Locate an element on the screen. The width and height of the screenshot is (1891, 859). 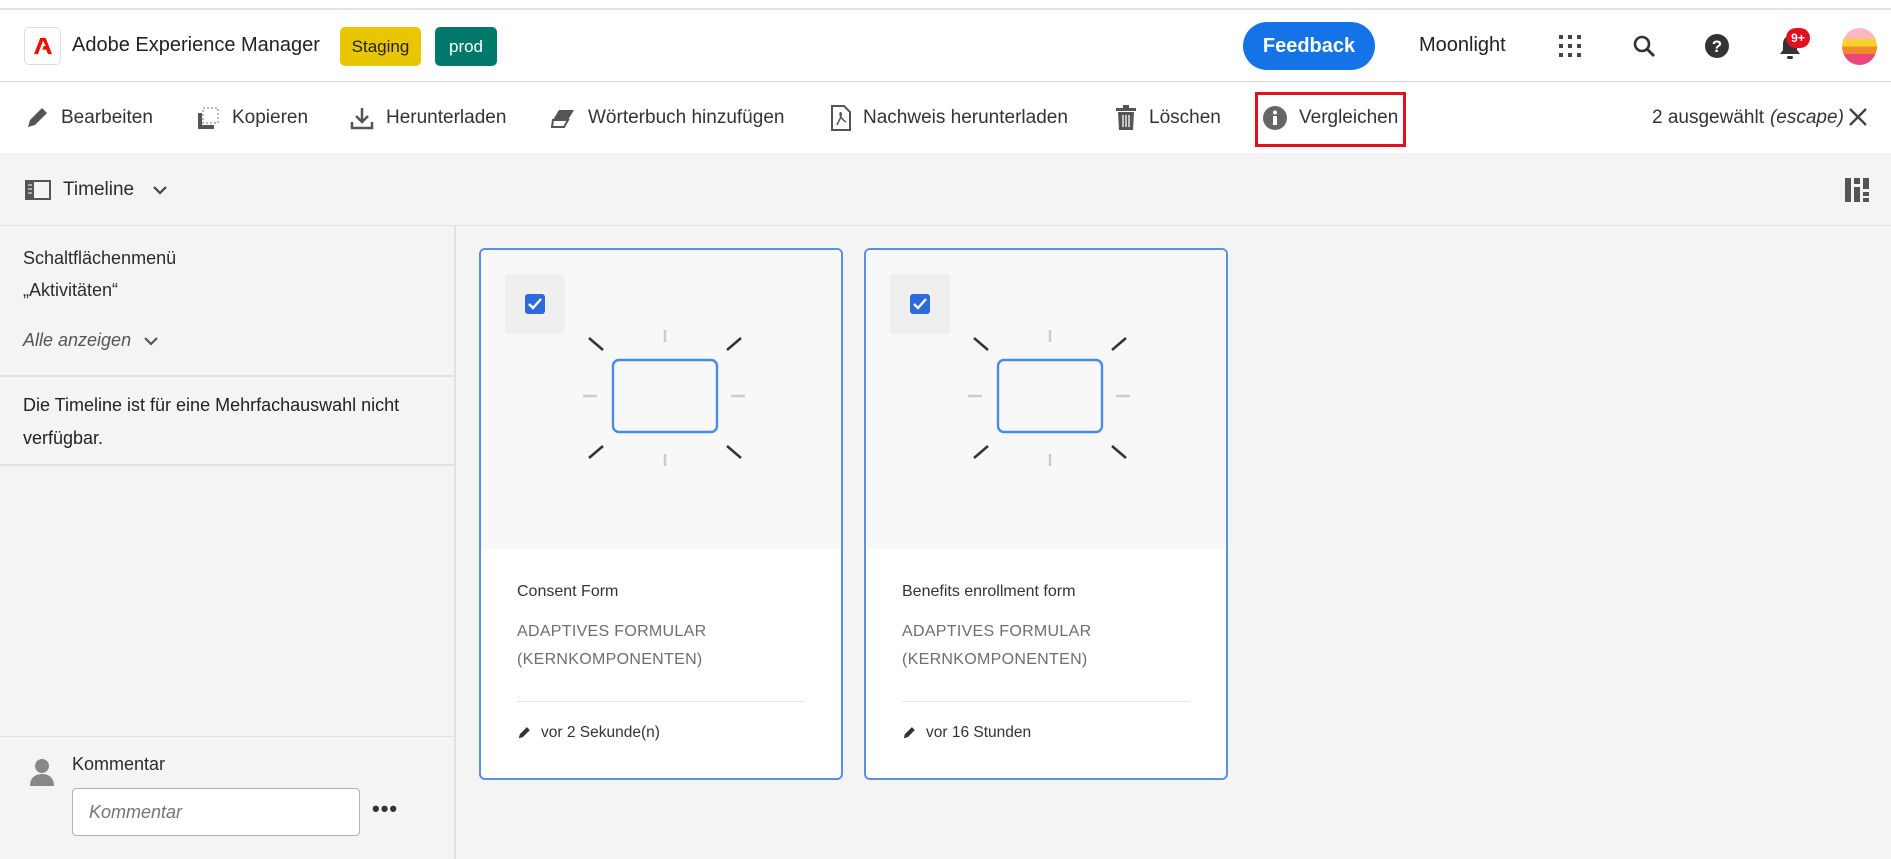
card-modified-time: vor 2 Sekunde(n) is located at coordinates (600, 732).